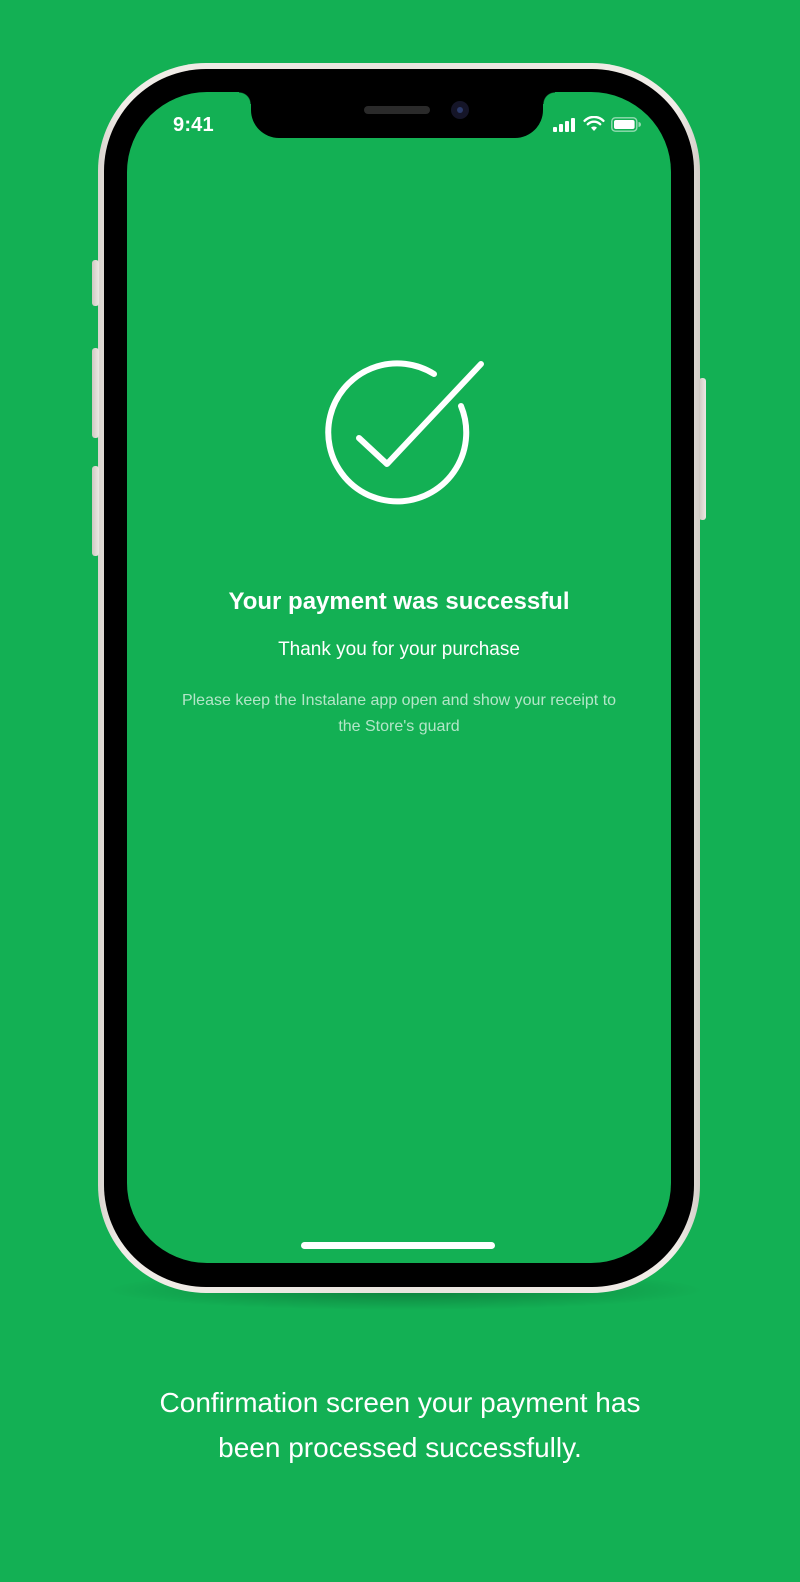  I want to click on mute-switch, so click(95, 283).